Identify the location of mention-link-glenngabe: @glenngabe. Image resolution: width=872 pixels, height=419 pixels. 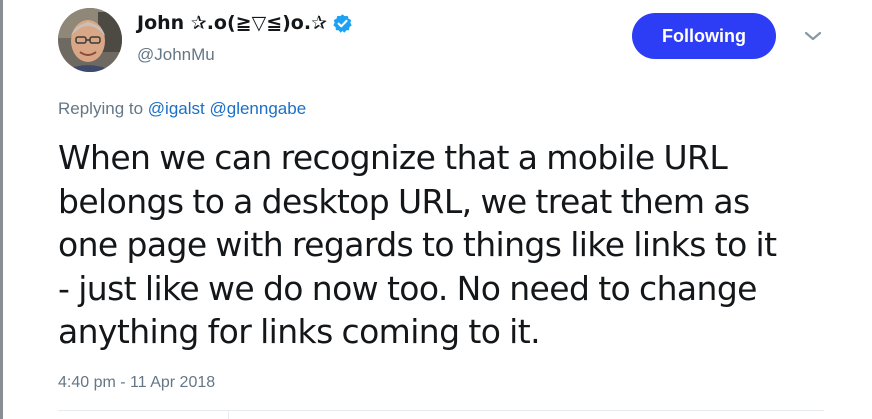
(257, 108).